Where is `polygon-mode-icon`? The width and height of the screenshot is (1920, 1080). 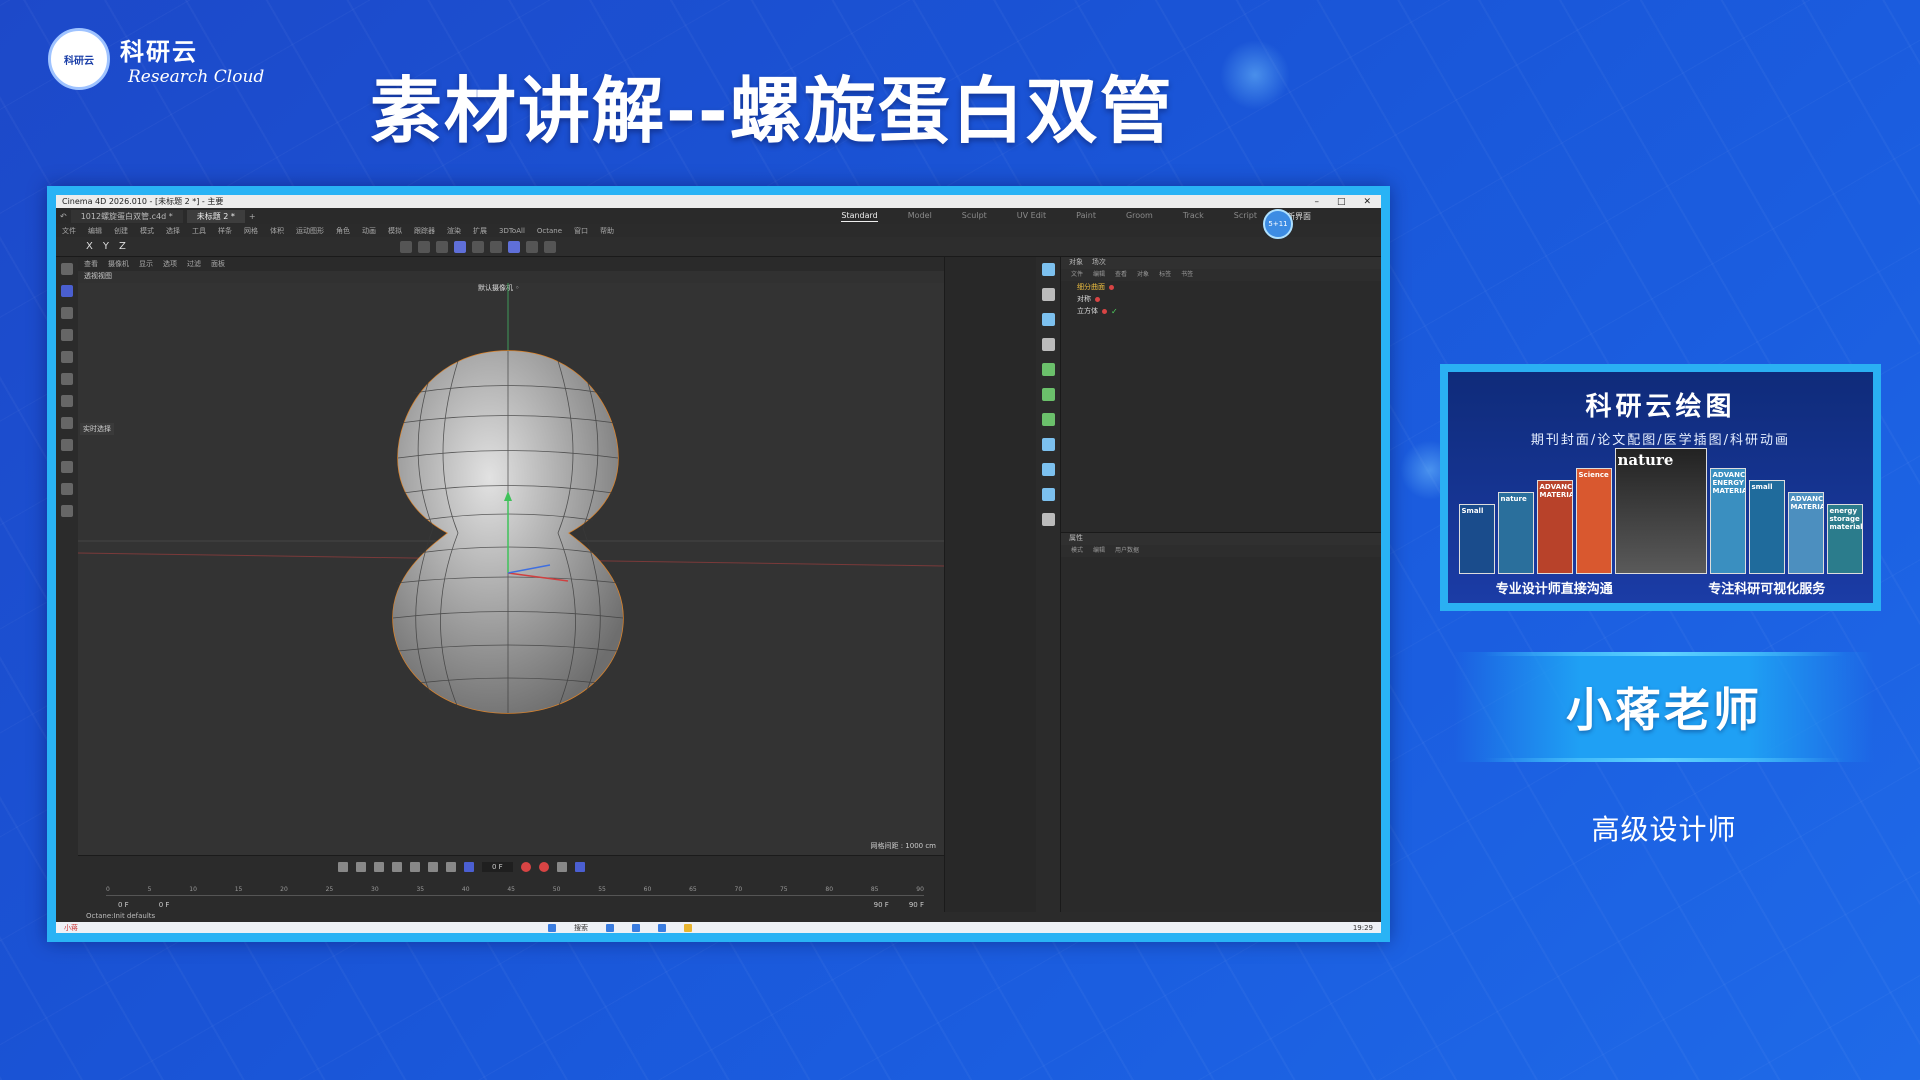
polygon-mode-icon is located at coordinates (459, 246).